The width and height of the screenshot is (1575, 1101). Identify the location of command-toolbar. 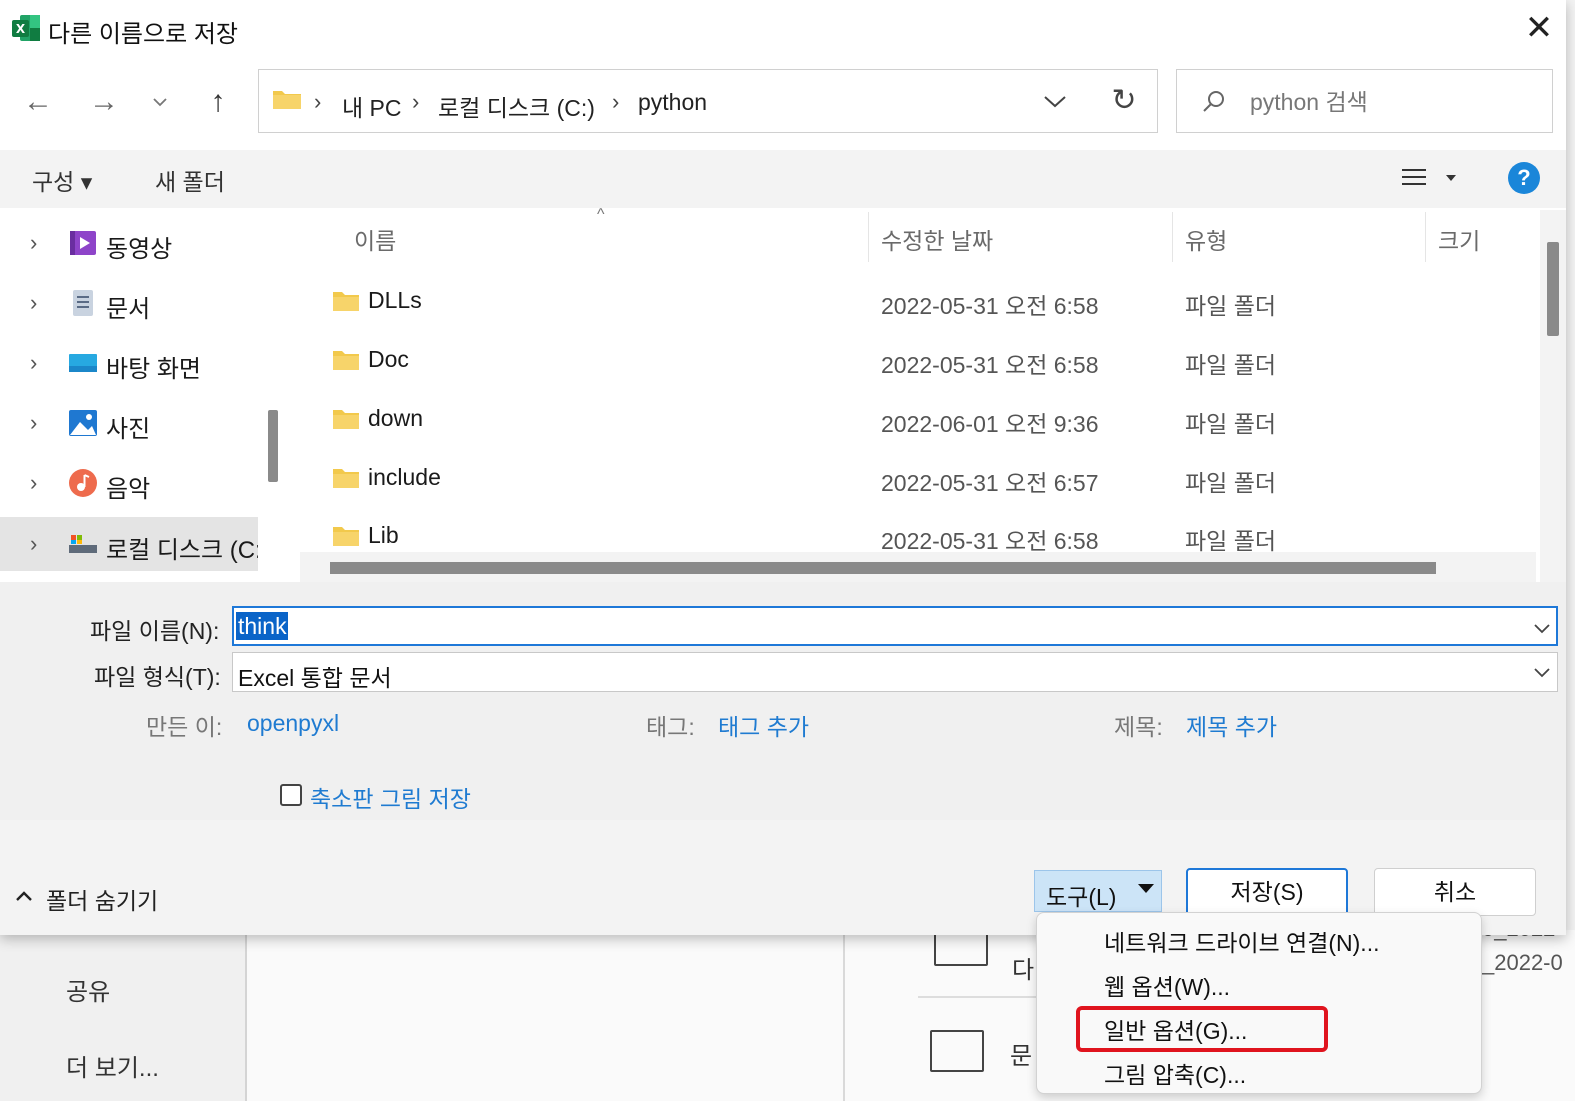
(783, 179).